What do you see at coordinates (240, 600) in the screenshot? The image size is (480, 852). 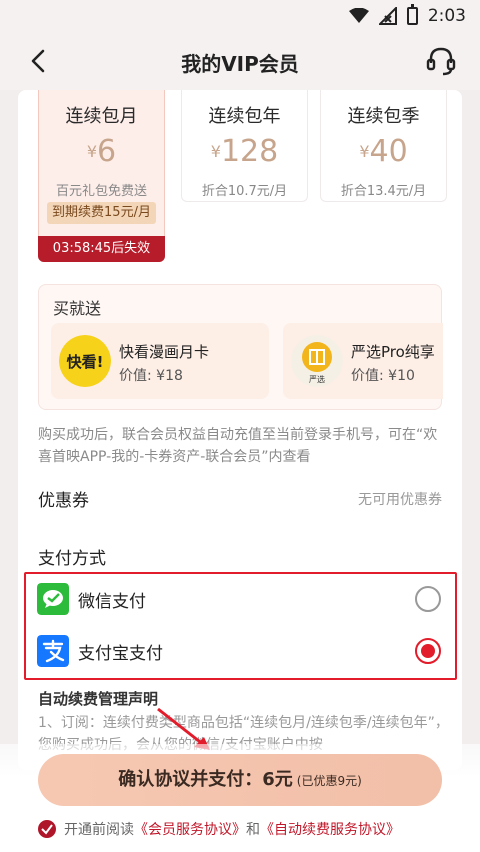 I see `payment-option-wechat: 微信支付` at bounding box center [240, 600].